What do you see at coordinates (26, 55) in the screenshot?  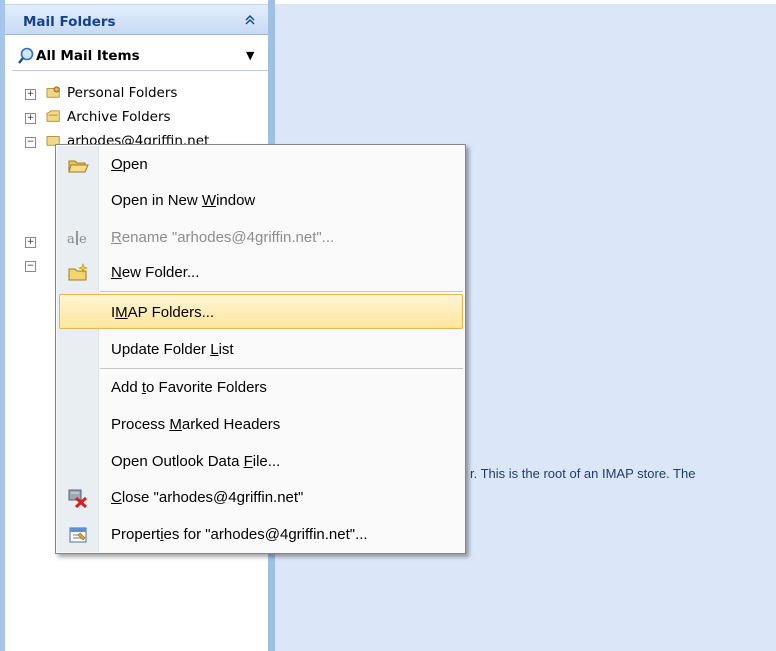 I see `search-icon` at bounding box center [26, 55].